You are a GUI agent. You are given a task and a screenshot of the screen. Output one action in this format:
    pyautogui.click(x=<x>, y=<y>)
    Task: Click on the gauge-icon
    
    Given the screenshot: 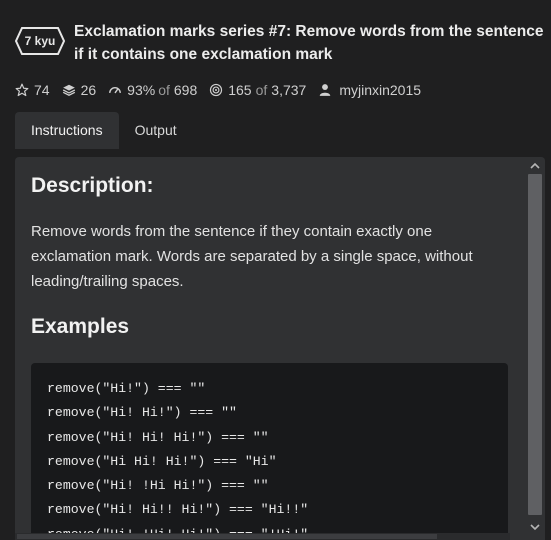 What is the action you would take?
    pyautogui.click(x=115, y=90)
    